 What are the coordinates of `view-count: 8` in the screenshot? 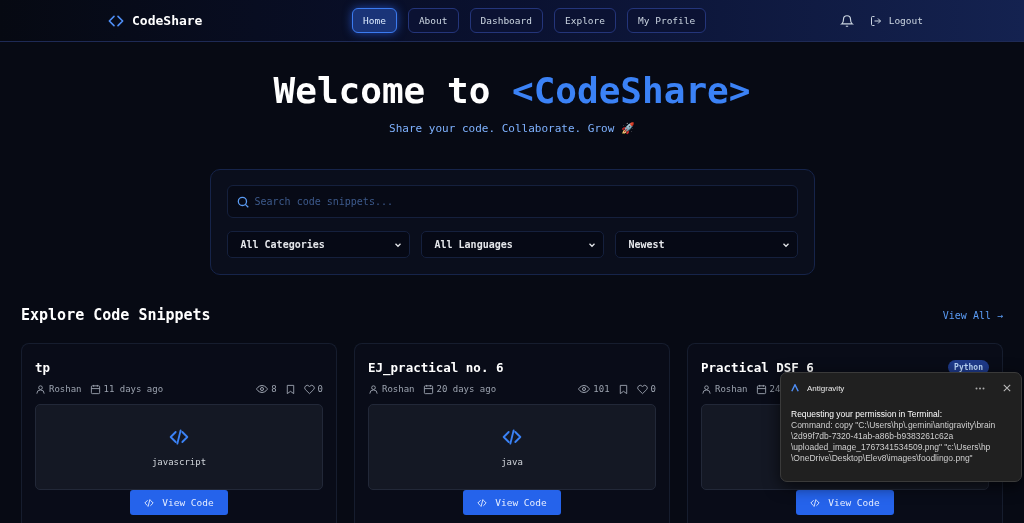 It's located at (274, 389).